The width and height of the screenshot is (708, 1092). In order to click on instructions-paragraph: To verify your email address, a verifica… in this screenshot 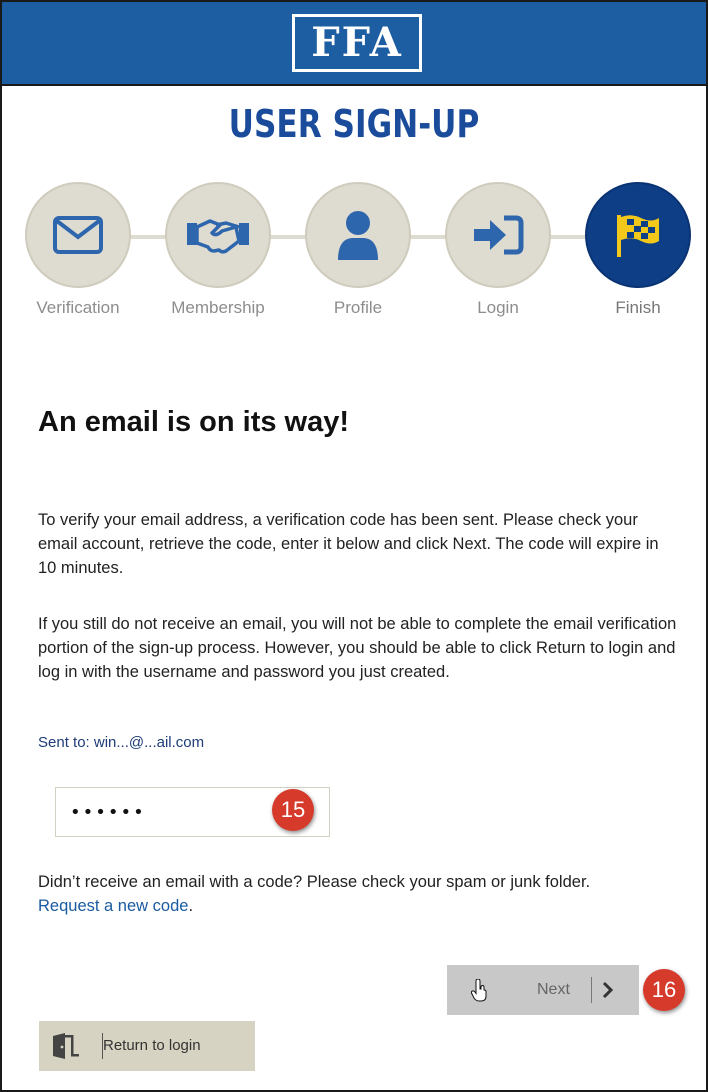, I will do `click(348, 544)`.